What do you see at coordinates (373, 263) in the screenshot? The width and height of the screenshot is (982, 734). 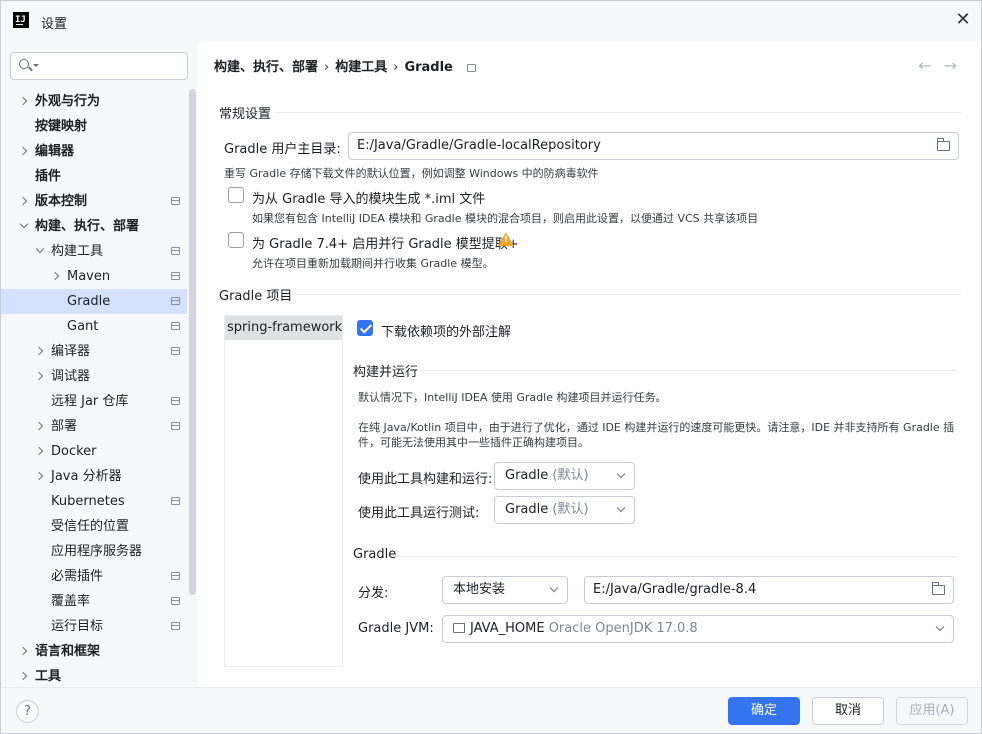 I see `parallel-model-fetch-hint: 允许在项目重新加载期间并行收集 Gradle 模型。` at bounding box center [373, 263].